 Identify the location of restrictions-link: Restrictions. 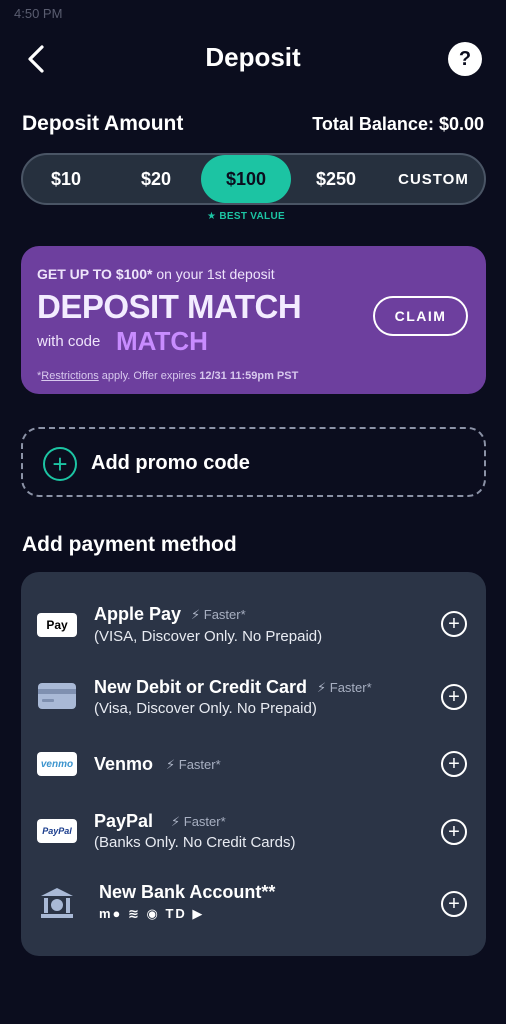
(69, 376).